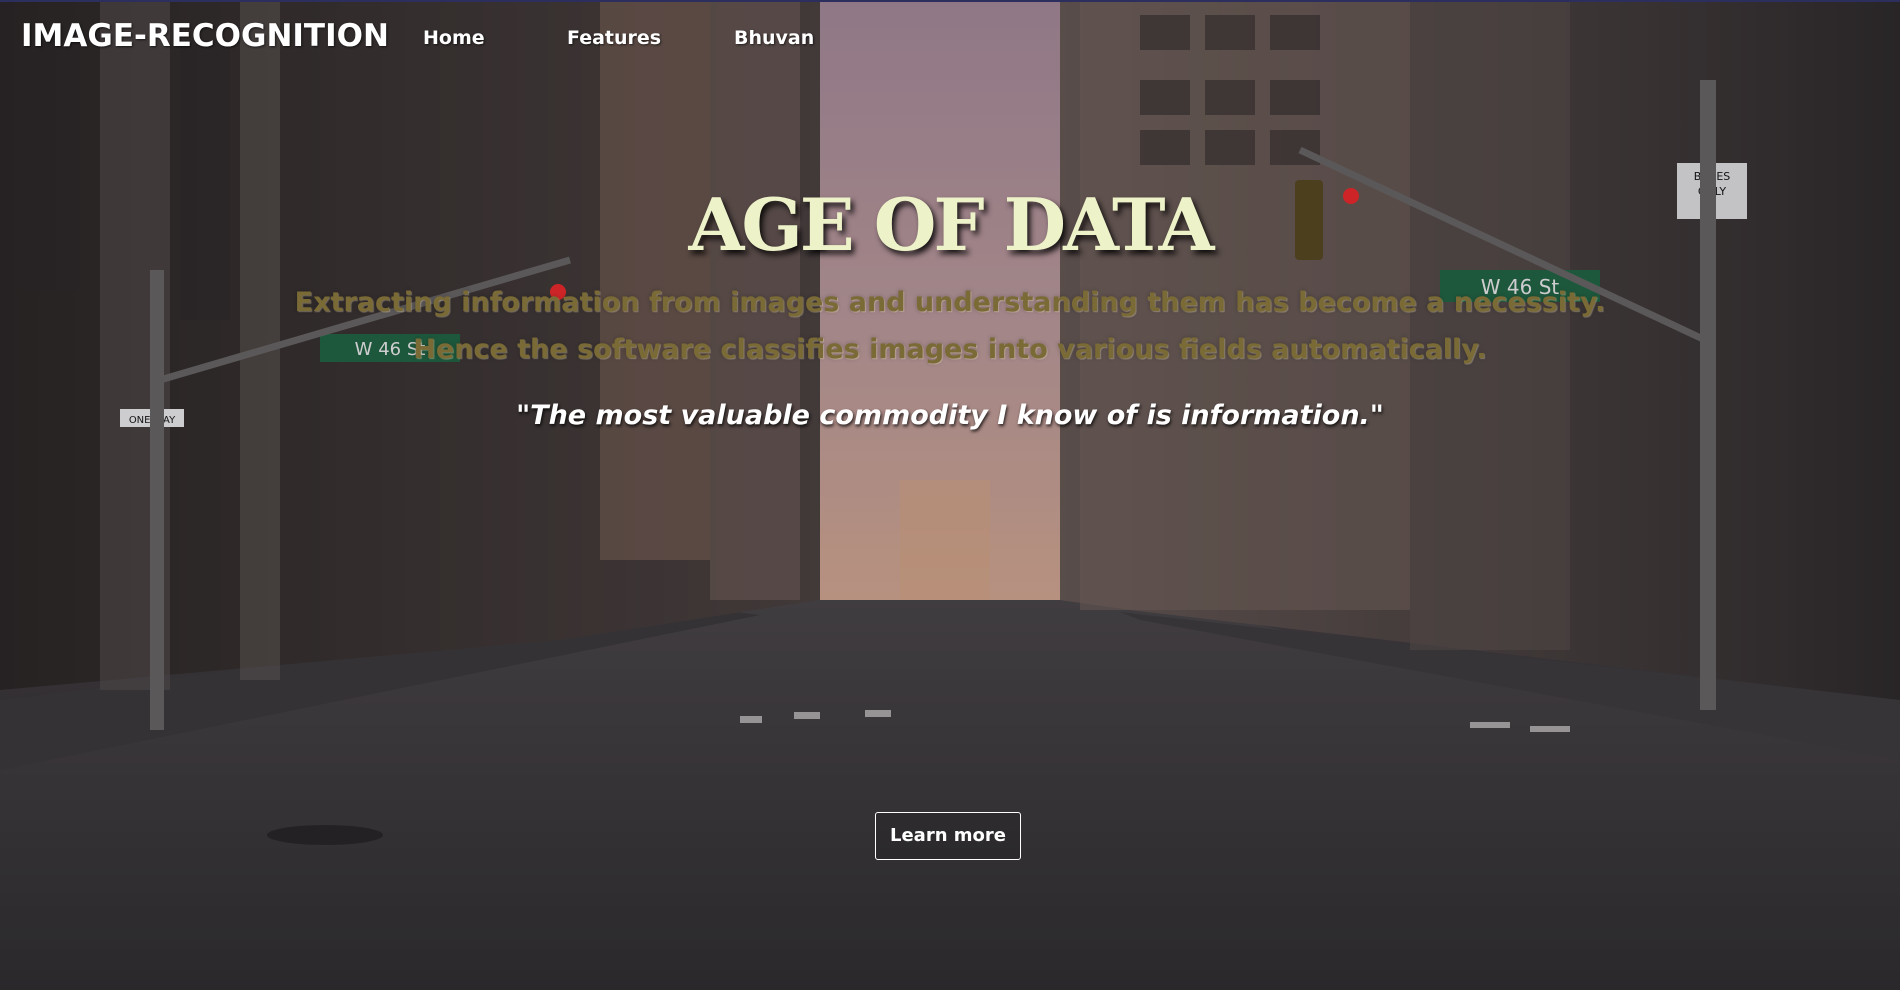 The image size is (1900, 990). Describe the element at coordinates (774, 38) in the screenshot. I see `nav-link-bhuvan: Bhuvan` at that location.